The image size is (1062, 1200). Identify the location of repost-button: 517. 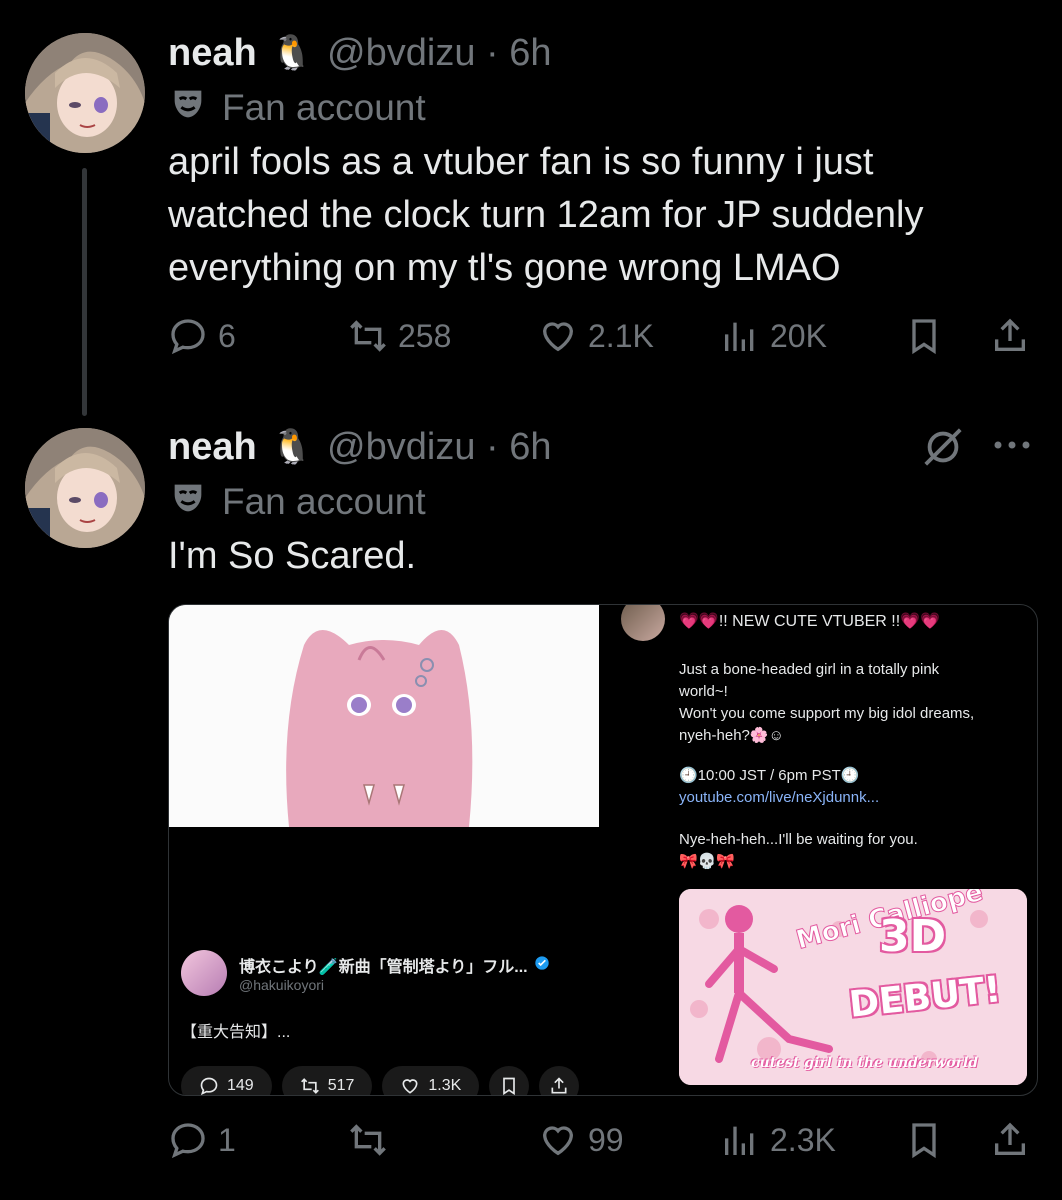
(327, 1080).